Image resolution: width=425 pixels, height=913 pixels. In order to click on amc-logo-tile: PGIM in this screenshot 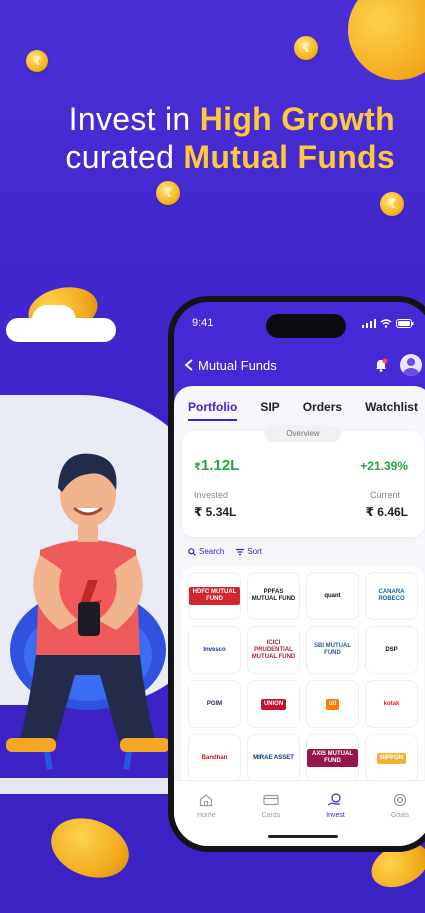, I will do `click(214, 704)`.